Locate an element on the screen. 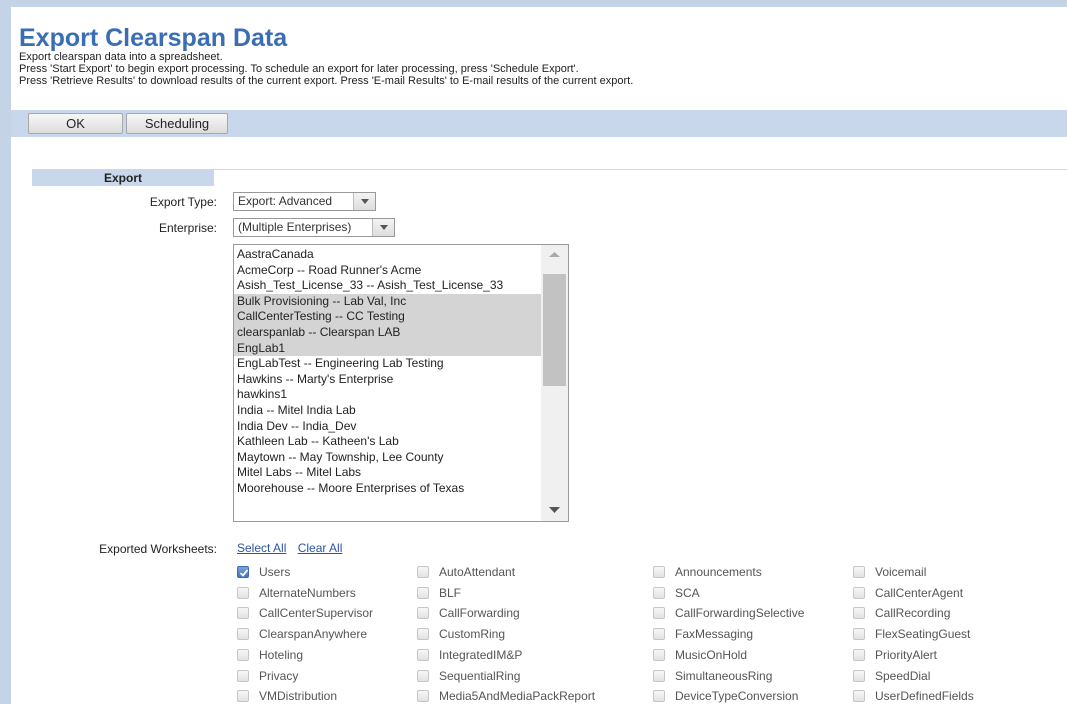 The image size is (1067, 704). worksheet-label: MusicOnHold is located at coordinates (711, 654).